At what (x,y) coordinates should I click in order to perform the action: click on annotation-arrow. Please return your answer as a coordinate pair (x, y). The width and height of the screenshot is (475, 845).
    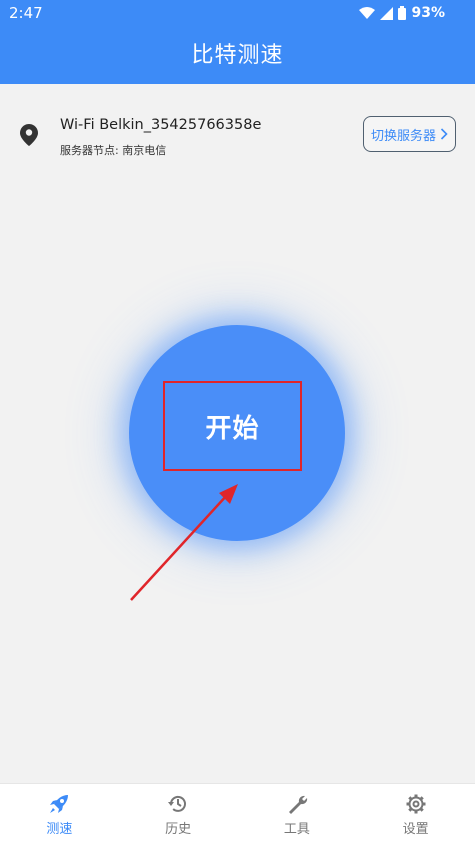
    Looking at the image, I should click on (184, 542).